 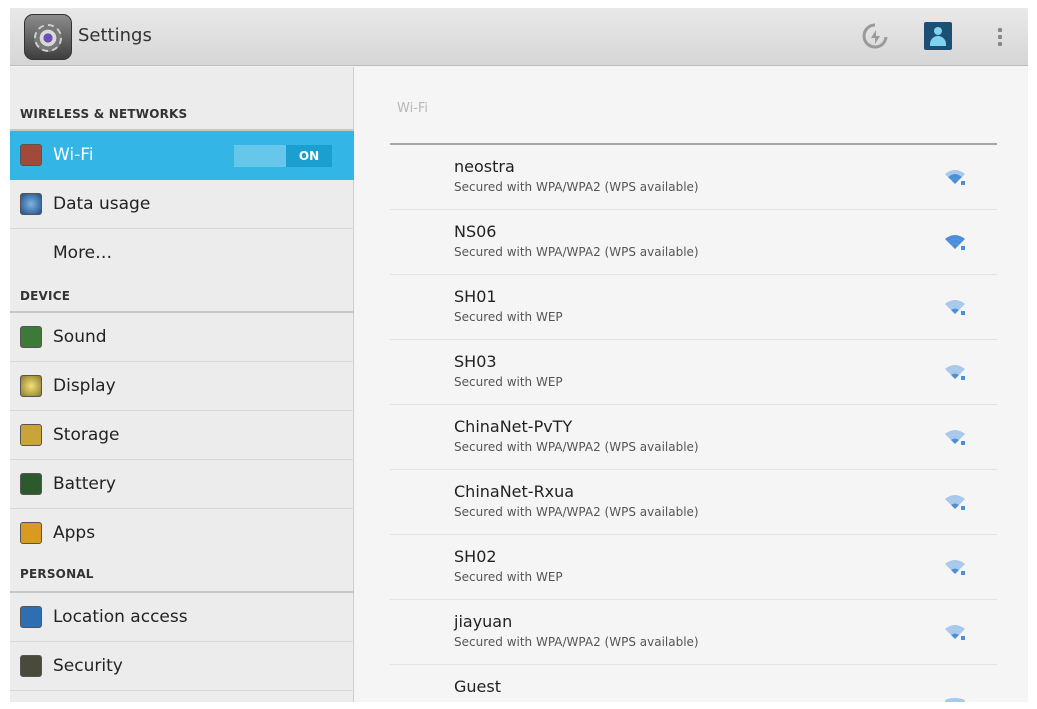 I want to click on sidebar-item-wifi: Wi-Fi ON, so click(x=182, y=155).